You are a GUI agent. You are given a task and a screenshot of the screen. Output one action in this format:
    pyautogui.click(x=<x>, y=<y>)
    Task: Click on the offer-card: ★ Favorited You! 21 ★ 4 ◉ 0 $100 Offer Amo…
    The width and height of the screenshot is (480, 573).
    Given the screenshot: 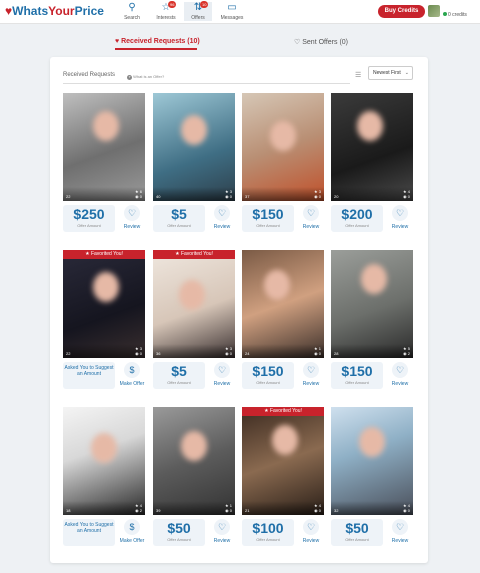 What is the action you would take?
    pyautogui.click(x=283, y=477)
    